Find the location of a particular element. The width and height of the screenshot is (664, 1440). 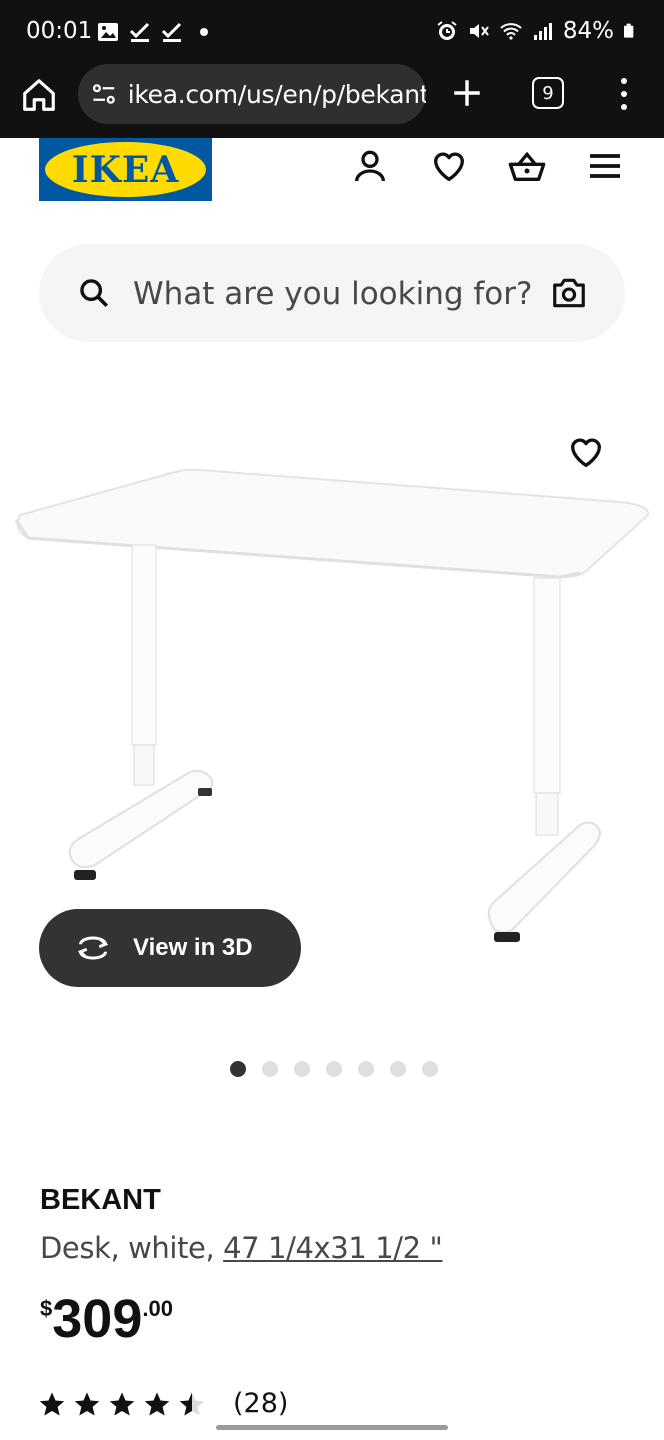

system-icons: 84% is located at coordinates (536, 31).